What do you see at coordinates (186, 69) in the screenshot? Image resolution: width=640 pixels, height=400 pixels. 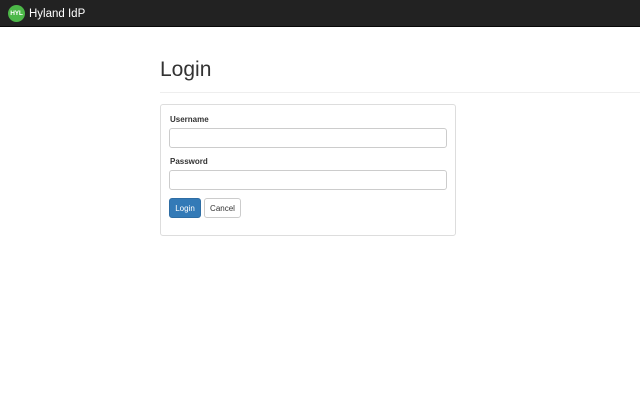 I see `page-title: Login` at bounding box center [186, 69].